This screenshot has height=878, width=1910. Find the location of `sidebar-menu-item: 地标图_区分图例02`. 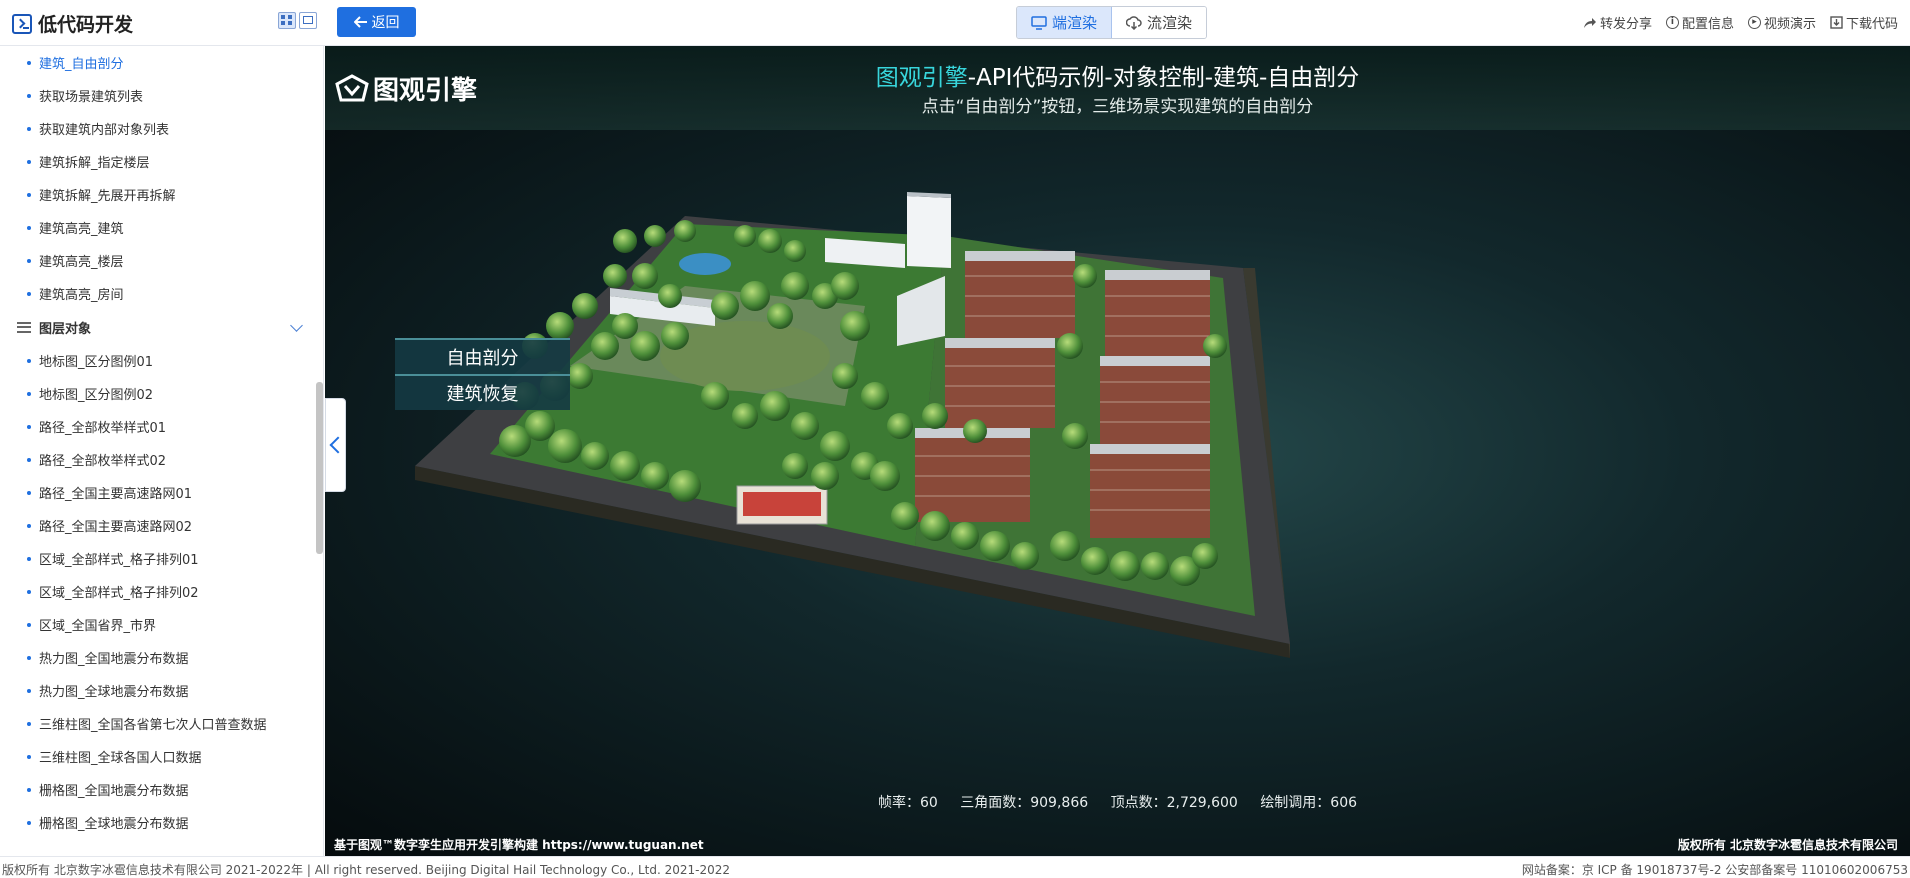

sidebar-menu-item: 地标图_区分图例02 is located at coordinates (161, 393).